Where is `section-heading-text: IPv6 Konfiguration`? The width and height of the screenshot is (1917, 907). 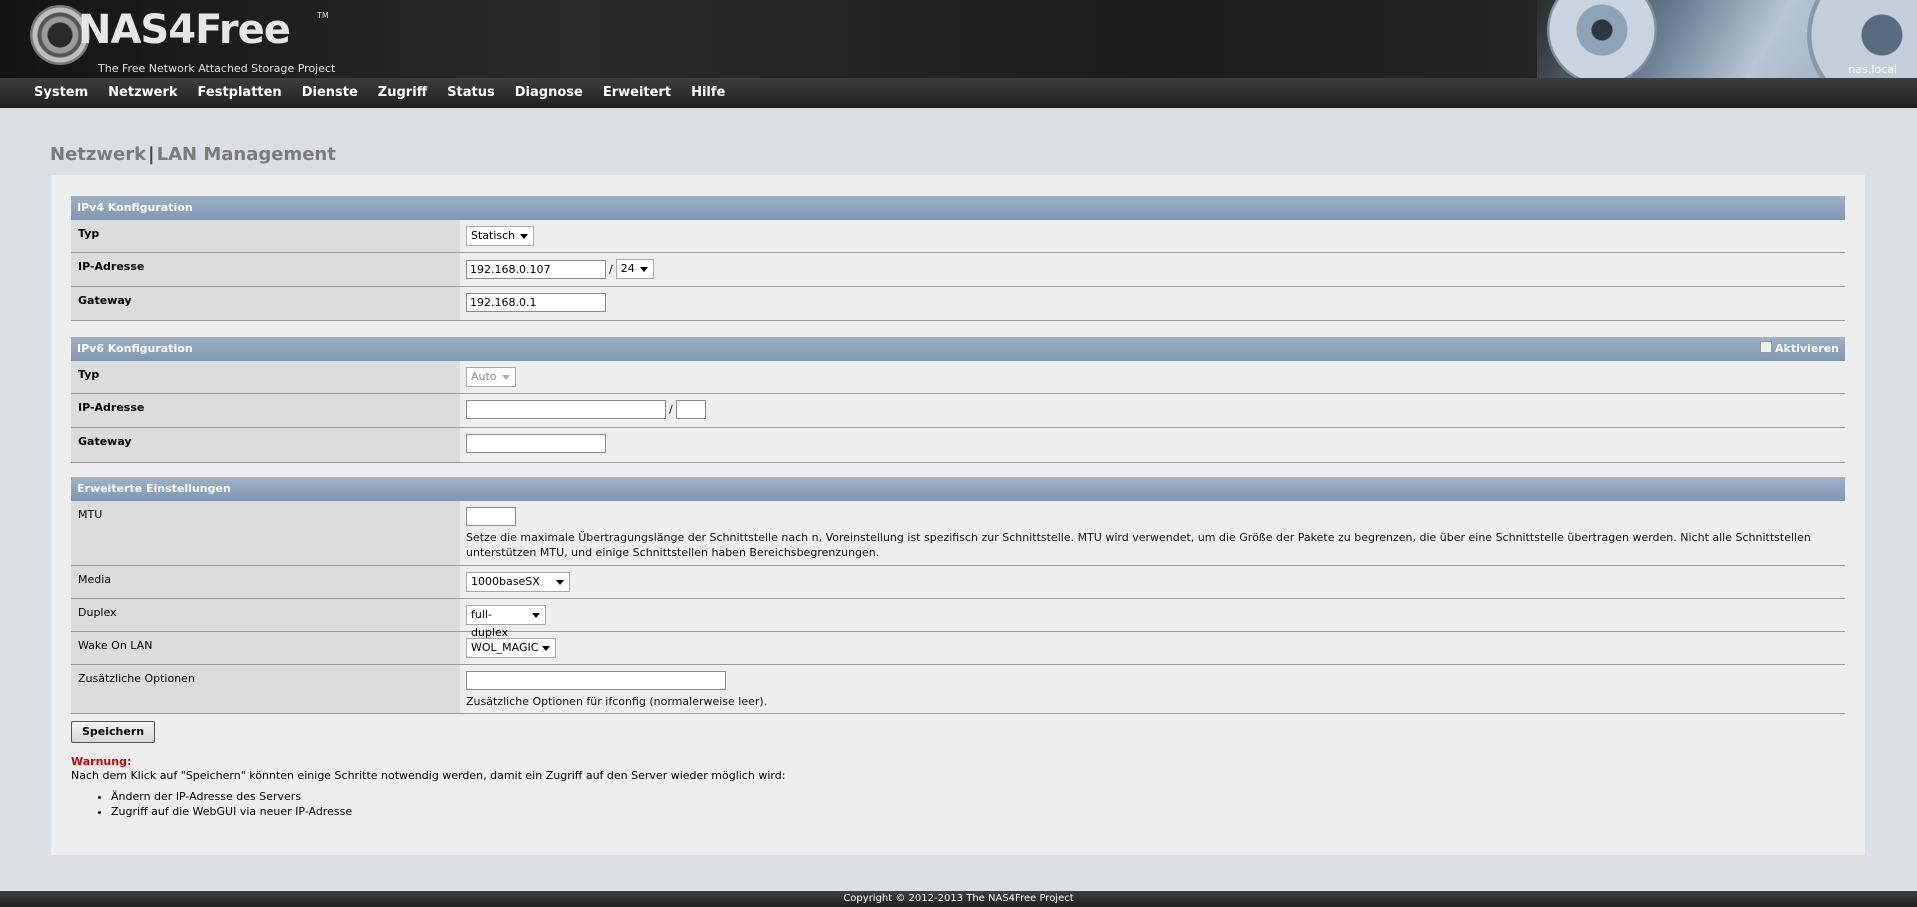 section-heading-text: IPv6 Konfiguration is located at coordinates (135, 348).